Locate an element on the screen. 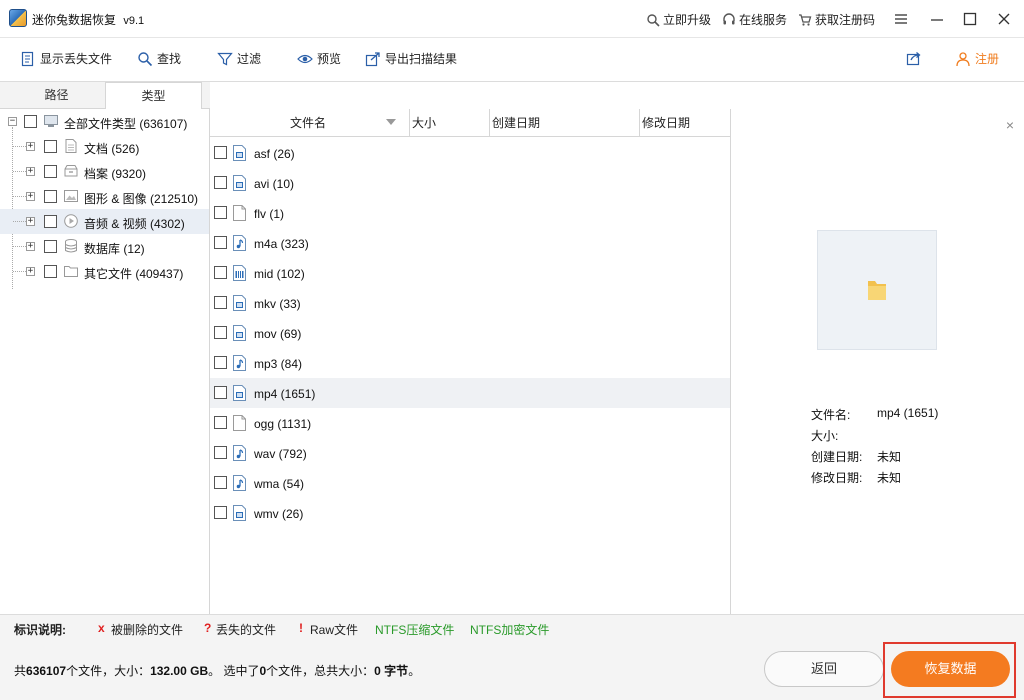 The image size is (1024, 700). column-size-header: 大小 is located at coordinates (450, 123).